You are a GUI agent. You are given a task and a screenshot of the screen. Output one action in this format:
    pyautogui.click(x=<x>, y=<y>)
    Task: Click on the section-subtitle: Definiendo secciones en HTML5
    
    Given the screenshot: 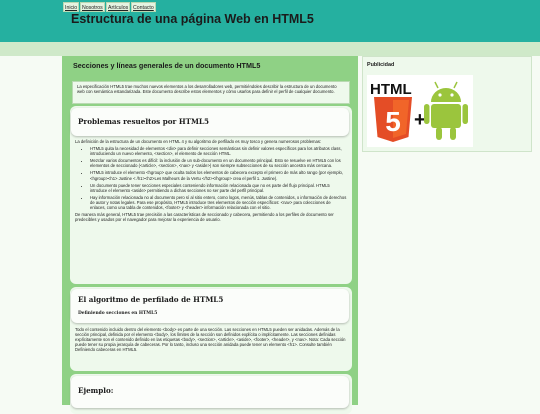 What is the action you would take?
    pyautogui.click(x=118, y=313)
    